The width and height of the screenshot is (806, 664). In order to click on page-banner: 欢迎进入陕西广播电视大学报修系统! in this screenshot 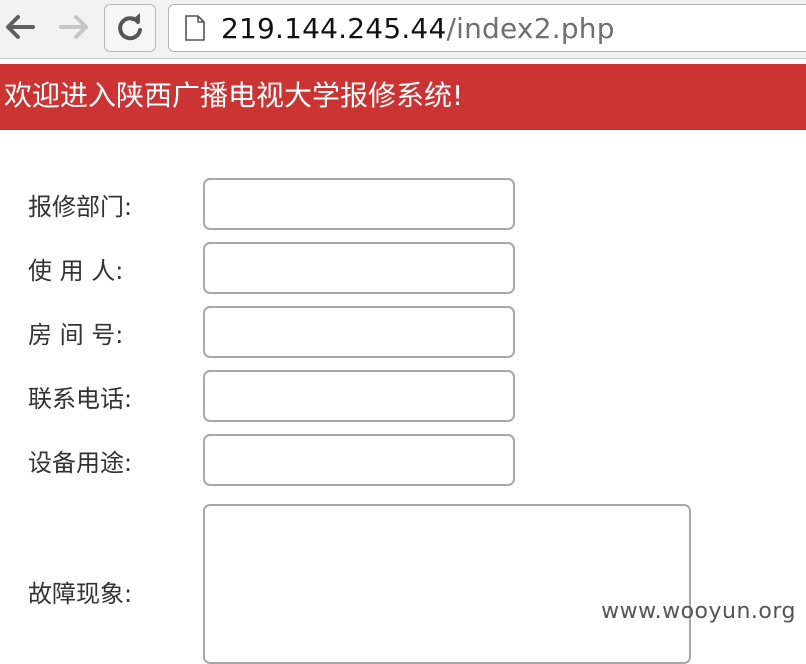, I will do `click(403, 97)`.